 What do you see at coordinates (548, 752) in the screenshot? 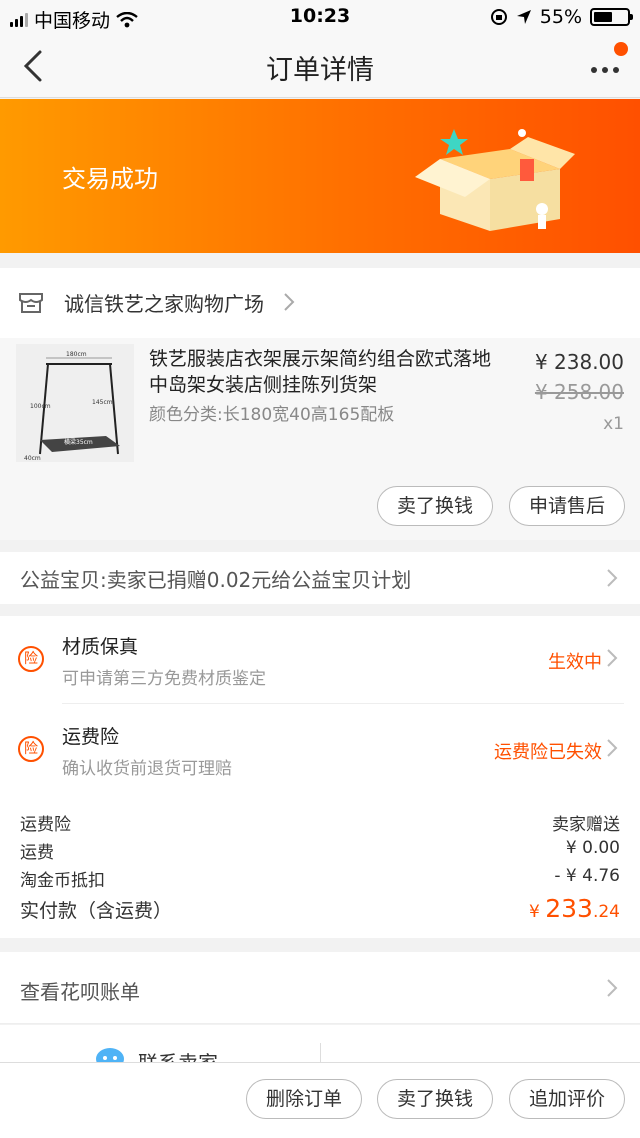
I see `insurance-status: 运费险已失效` at bounding box center [548, 752].